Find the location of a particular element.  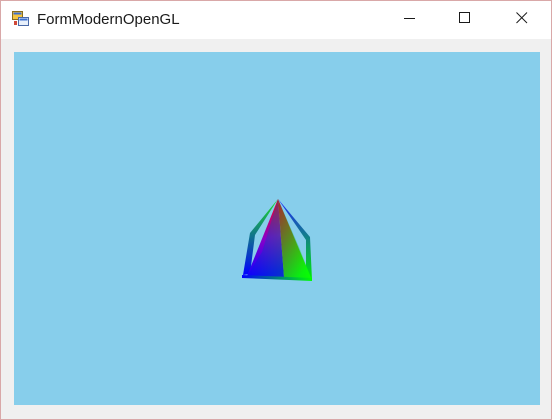

minimize-icon is located at coordinates (410, 20).